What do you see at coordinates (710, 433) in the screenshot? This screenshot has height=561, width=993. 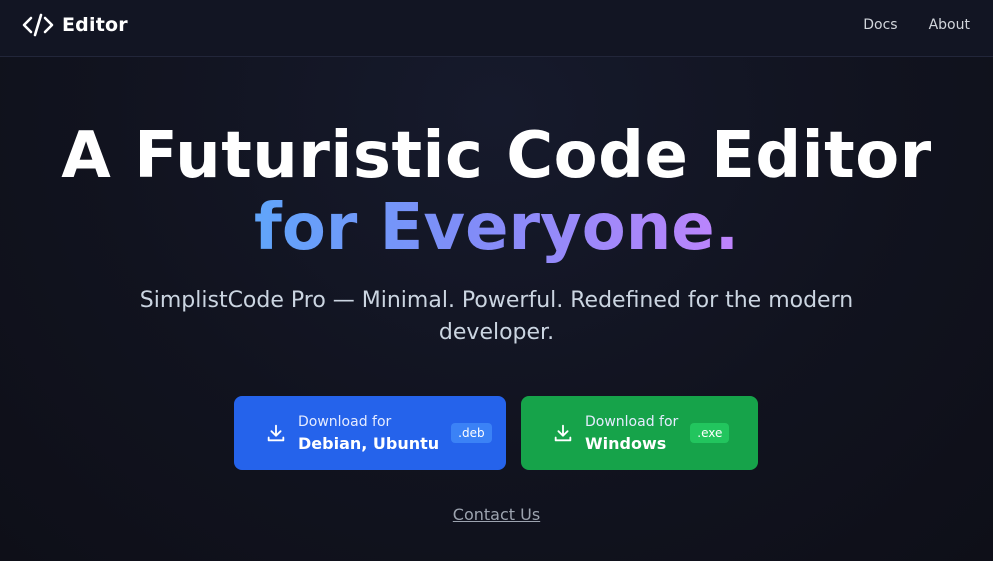 I see `exe-badge: .exe` at bounding box center [710, 433].